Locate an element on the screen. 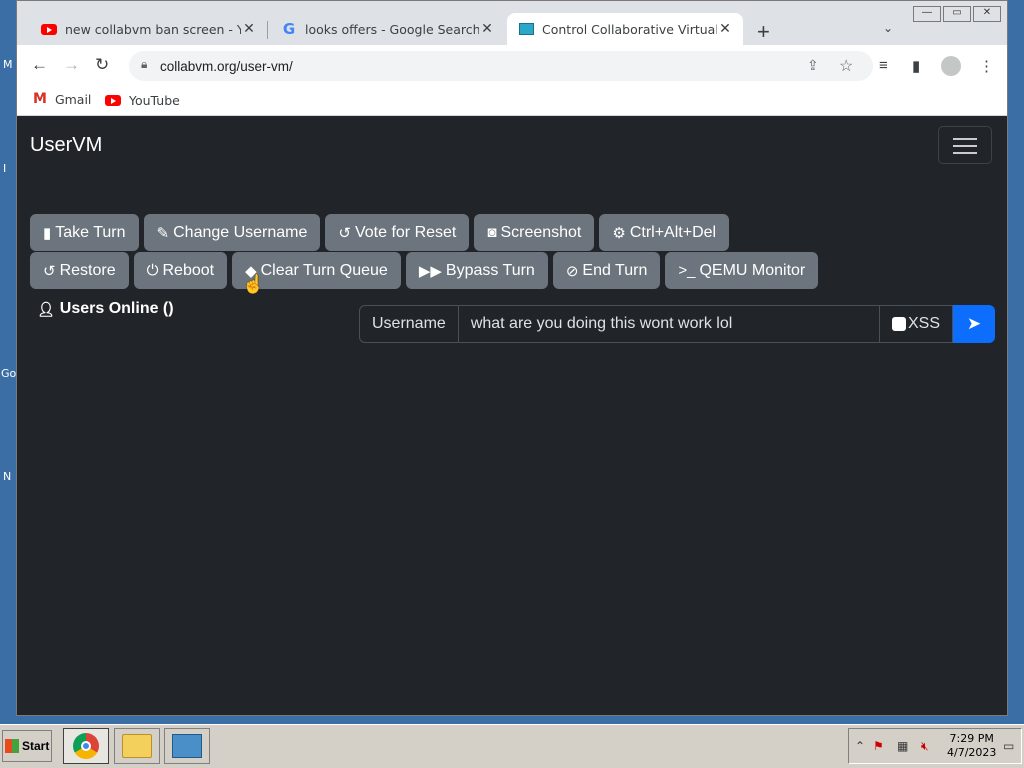  clock: 7:29 PM 4/7/2023 is located at coordinates (971, 746).